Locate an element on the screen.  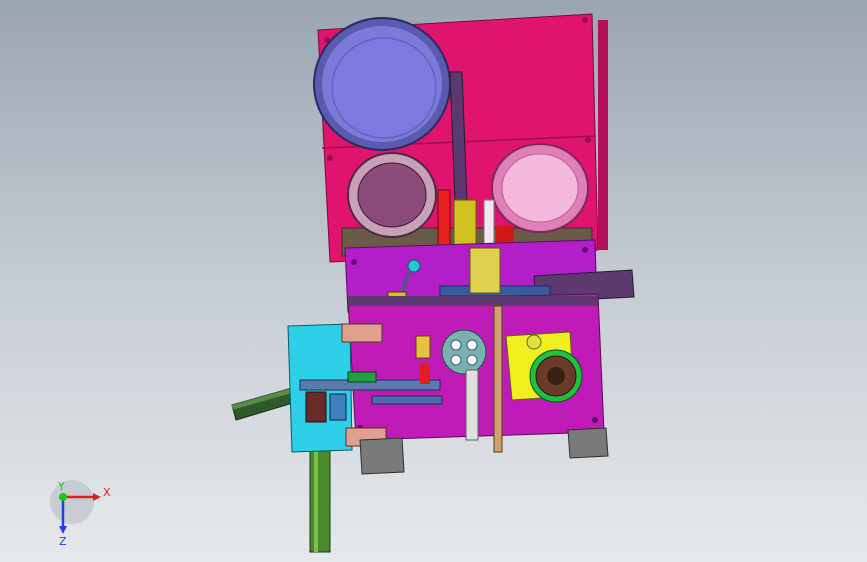
rotary-turret is located at coordinates (464, 352).